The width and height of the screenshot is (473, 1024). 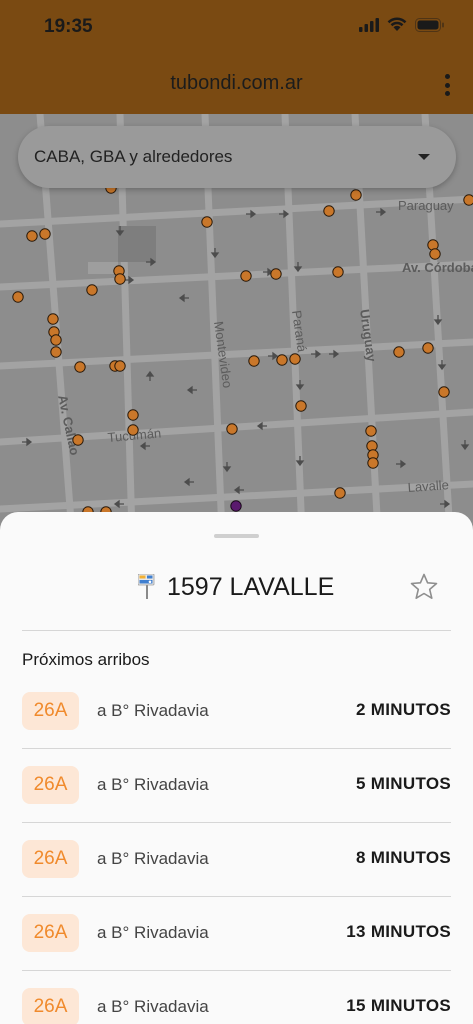 I want to click on arrival-eta: 13 MINUTOS, so click(x=398, y=931).